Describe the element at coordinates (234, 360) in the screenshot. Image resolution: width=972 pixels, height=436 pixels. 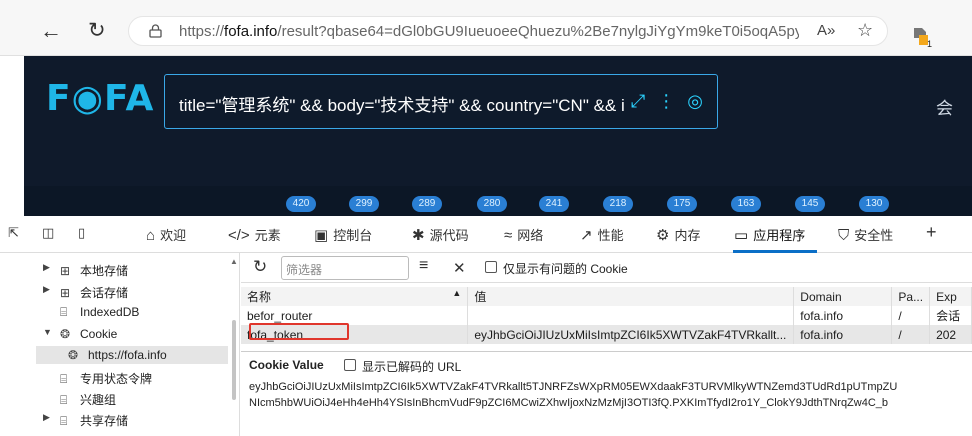
I see `sidebar-scrollbar` at that location.